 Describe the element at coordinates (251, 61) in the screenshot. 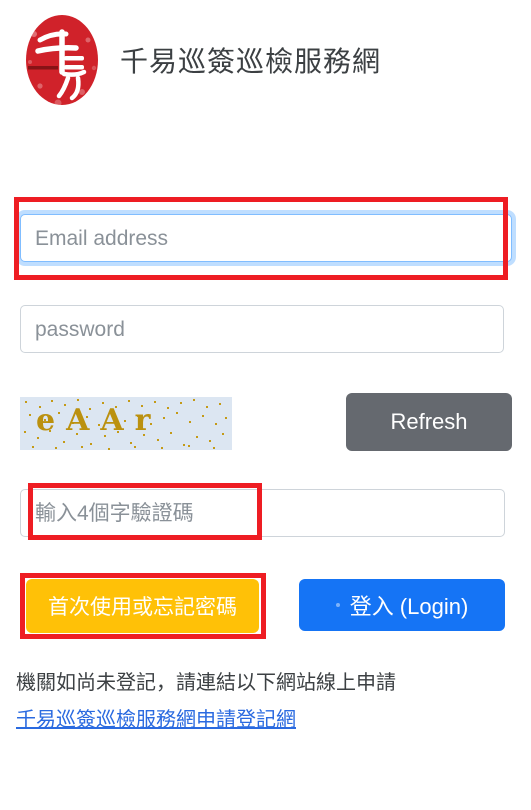

I see `page-title: 千易巡簽巡檢服務網` at that location.